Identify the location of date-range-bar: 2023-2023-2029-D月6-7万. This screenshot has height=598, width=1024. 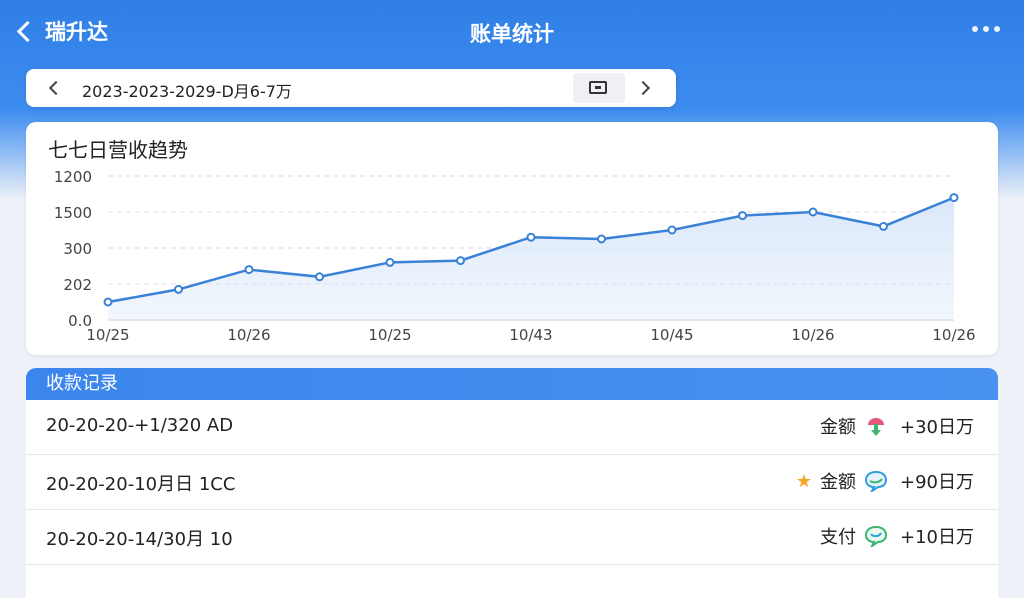
(351, 88).